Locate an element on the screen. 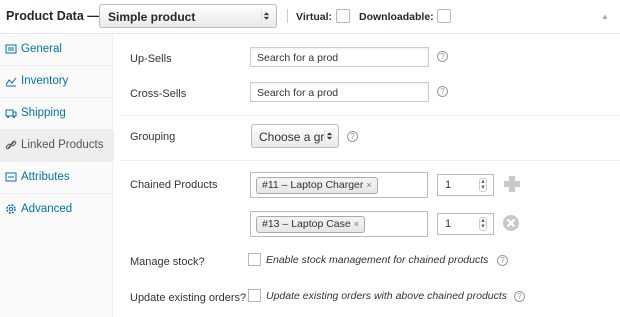 This screenshot has width=620, height=317. downloadable-label: Downloadable: is located at coordinates (396, 17).